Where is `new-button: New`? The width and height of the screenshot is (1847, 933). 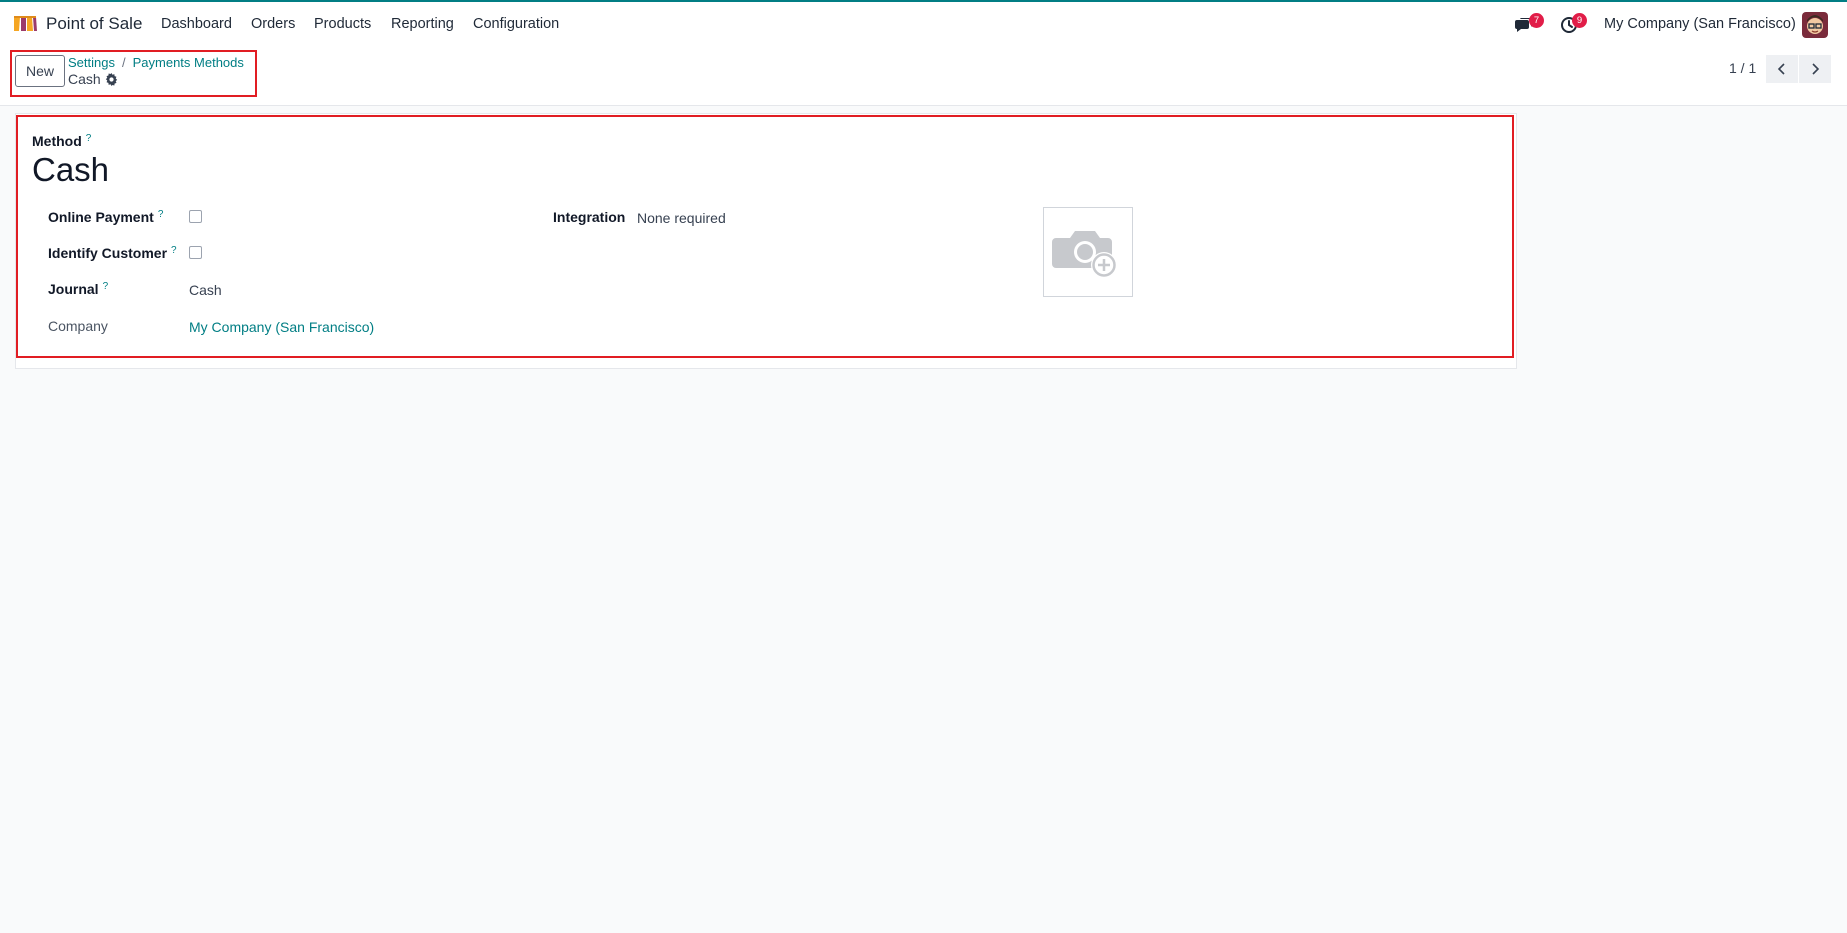 new-button: New is located at coordinates (40, 71).